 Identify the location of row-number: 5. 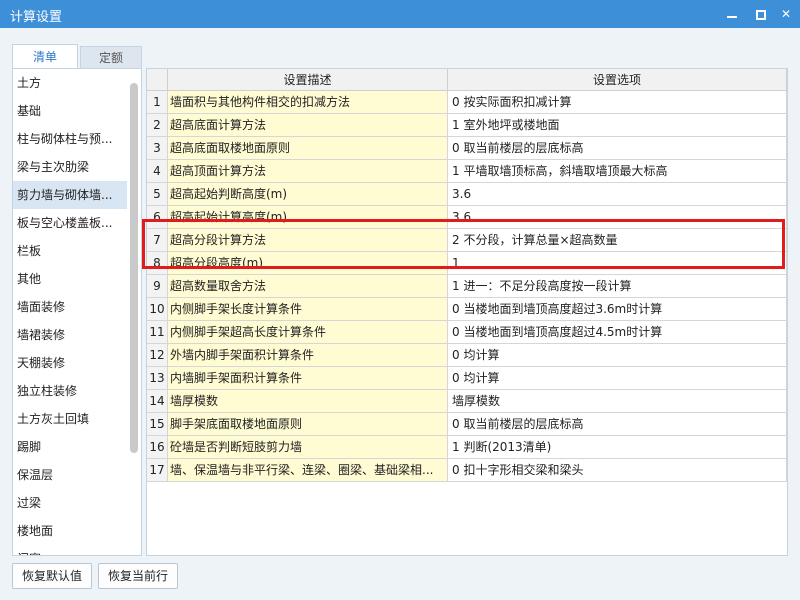
(157, 194).